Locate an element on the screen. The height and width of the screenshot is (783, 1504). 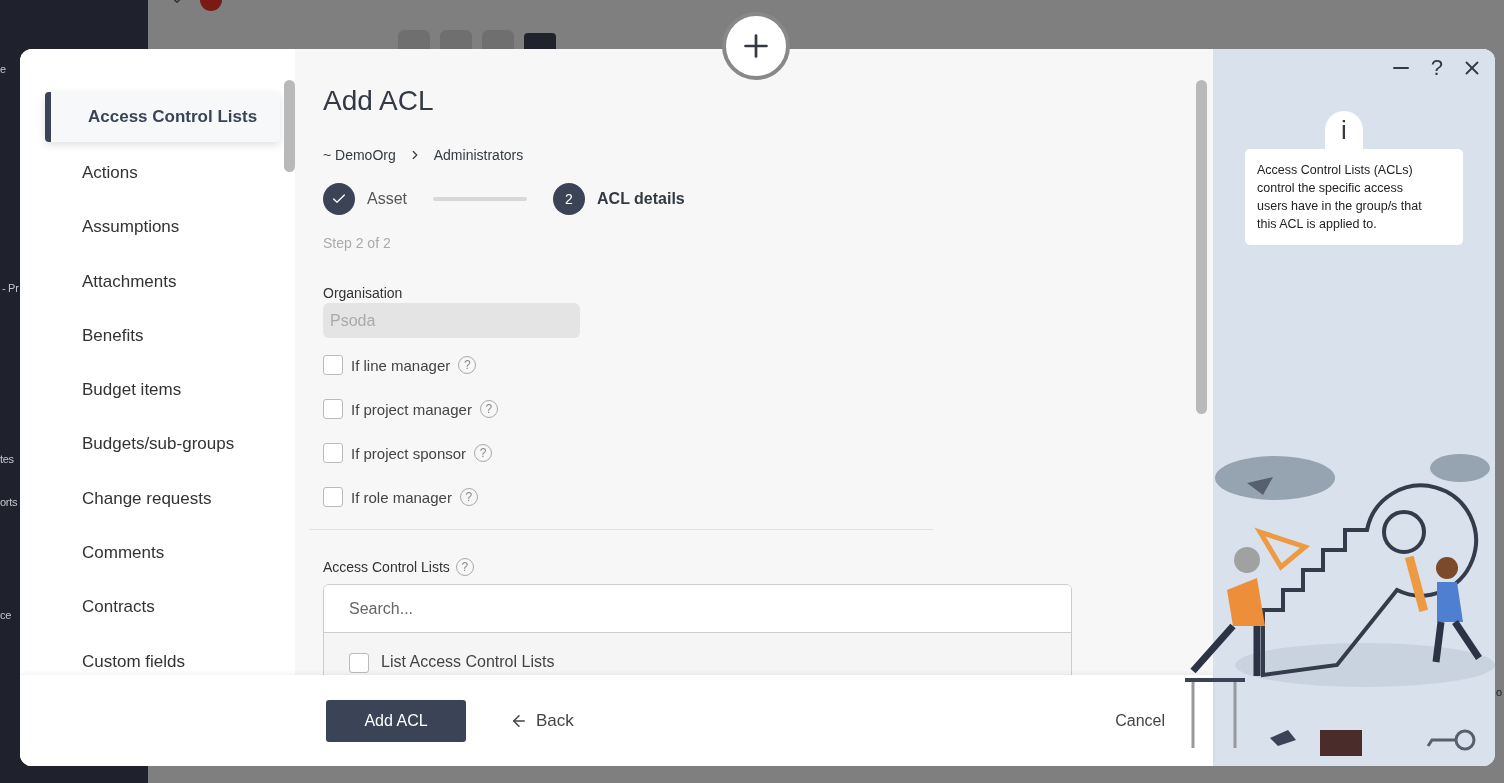
cancel-button: Cancel is located at coordinates (1140, 720).